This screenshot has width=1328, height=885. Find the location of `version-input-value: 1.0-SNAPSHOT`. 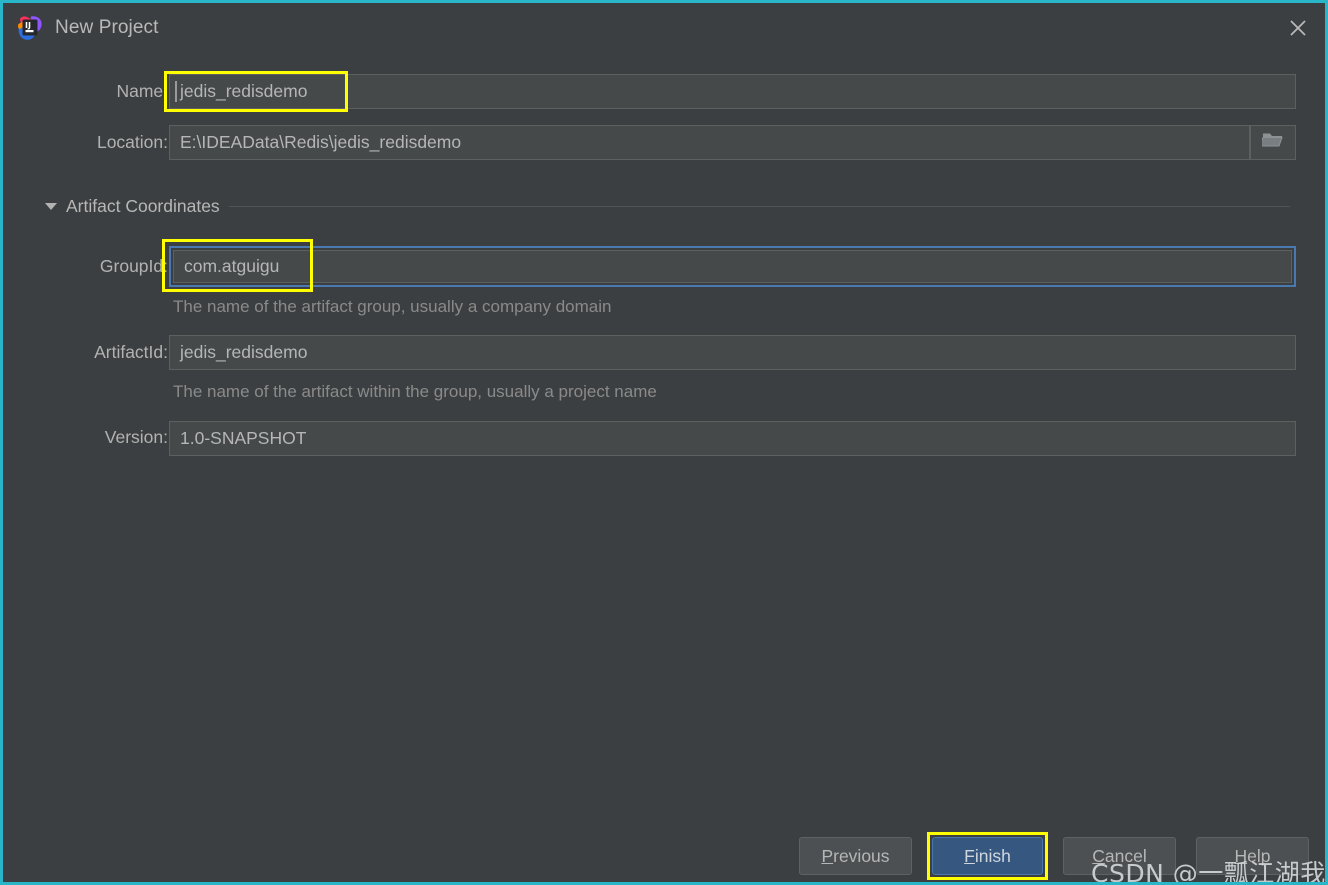

version-input-value: 1.0-SNAPSHOT is located at coordinates (243, 438).